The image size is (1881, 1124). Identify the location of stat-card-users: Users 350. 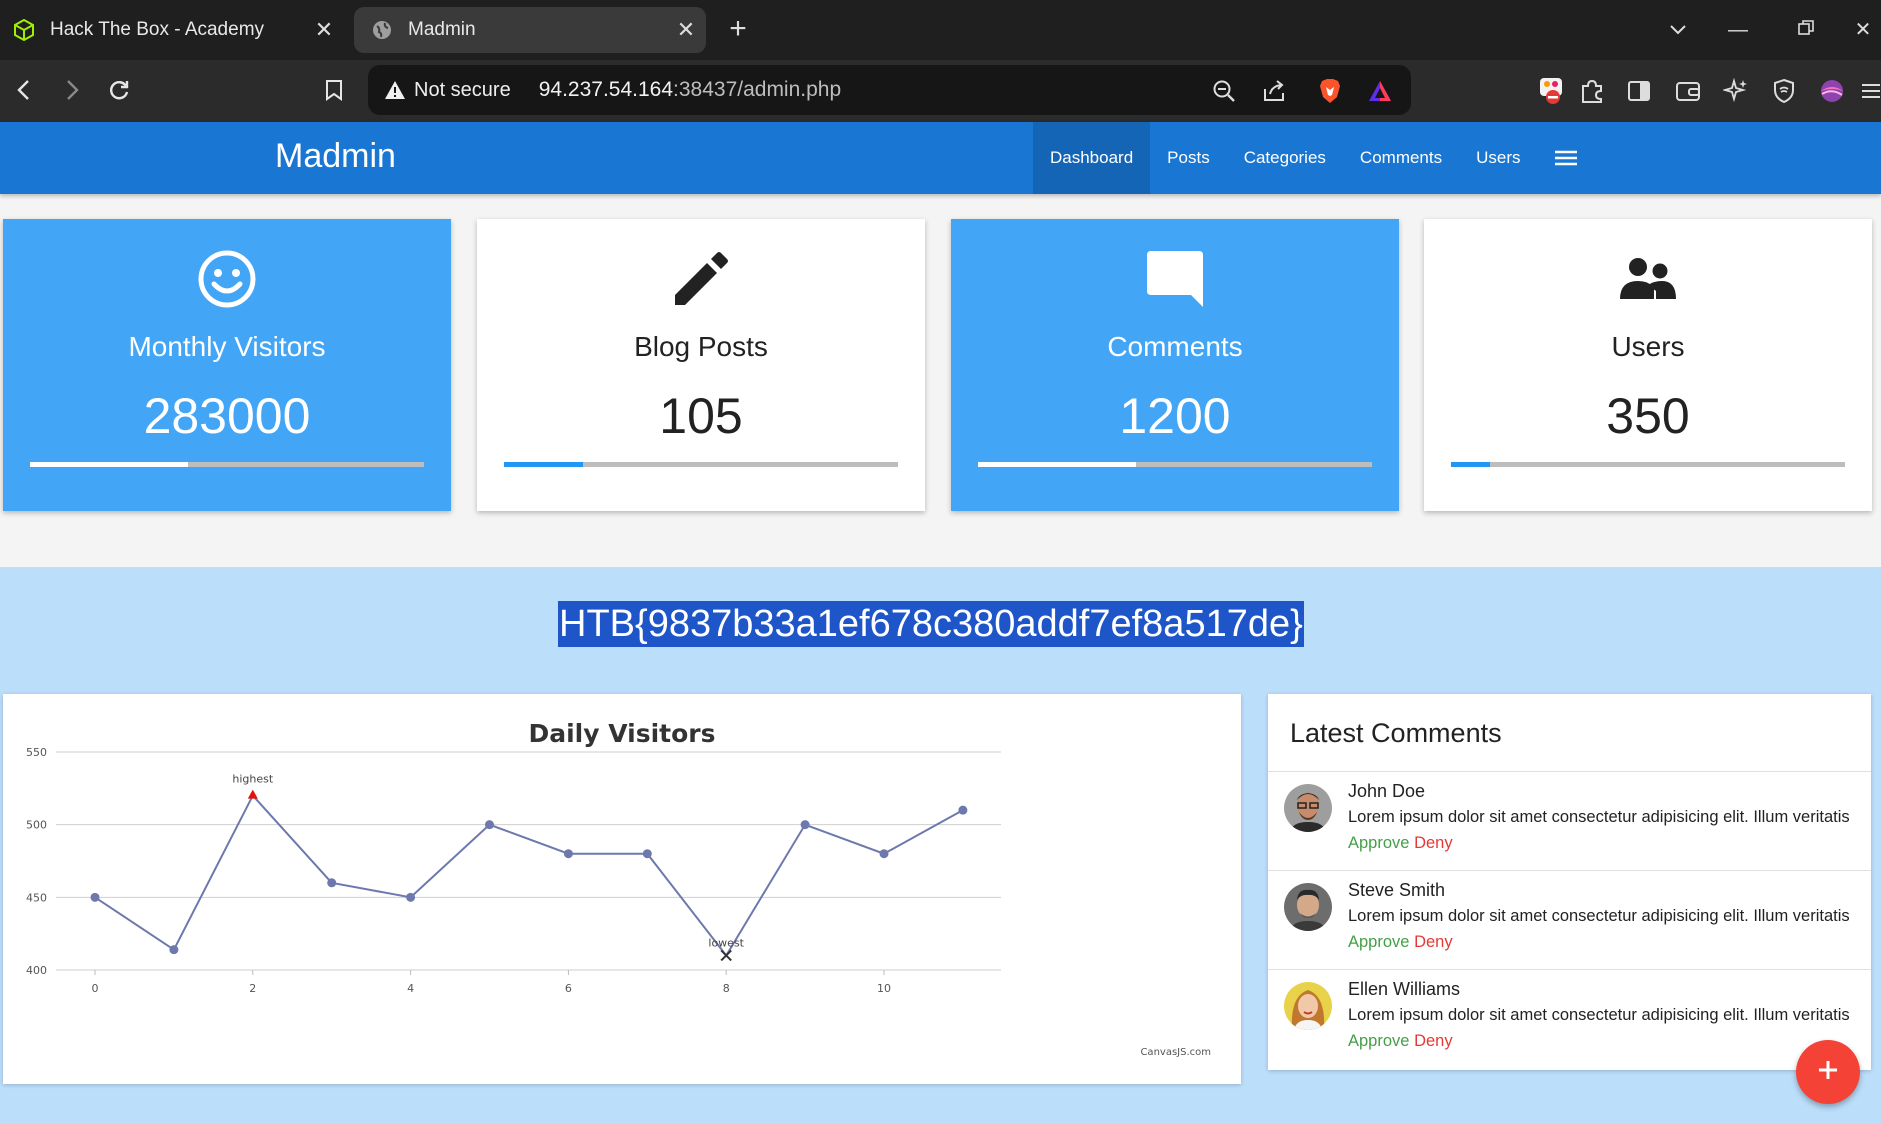
(1648, 365).